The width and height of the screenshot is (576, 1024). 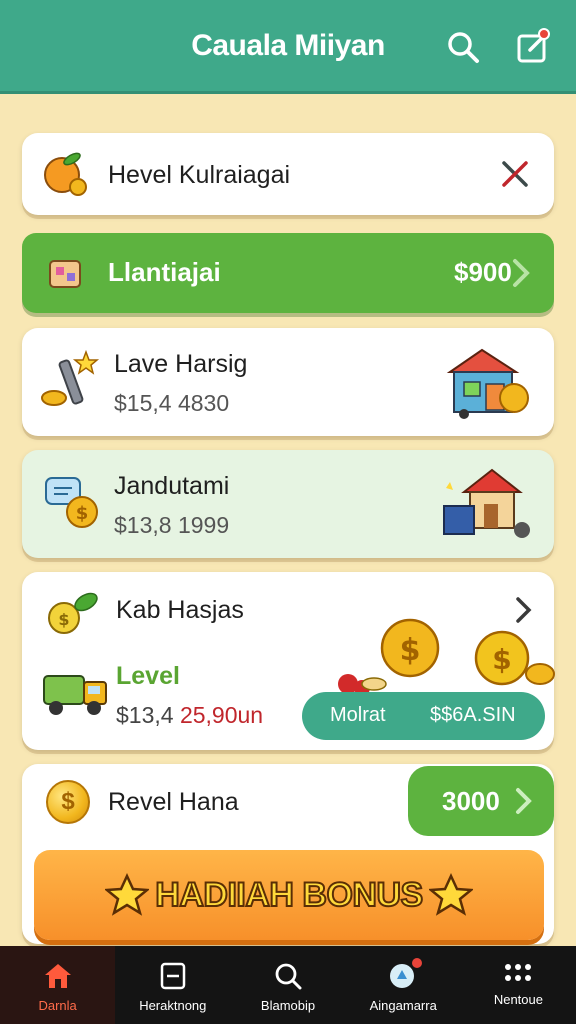 What do you see at coordinates (518, 985) in the screenshot?
I see `nav-item-more: Nentoue` at bounding box center [518, 985].